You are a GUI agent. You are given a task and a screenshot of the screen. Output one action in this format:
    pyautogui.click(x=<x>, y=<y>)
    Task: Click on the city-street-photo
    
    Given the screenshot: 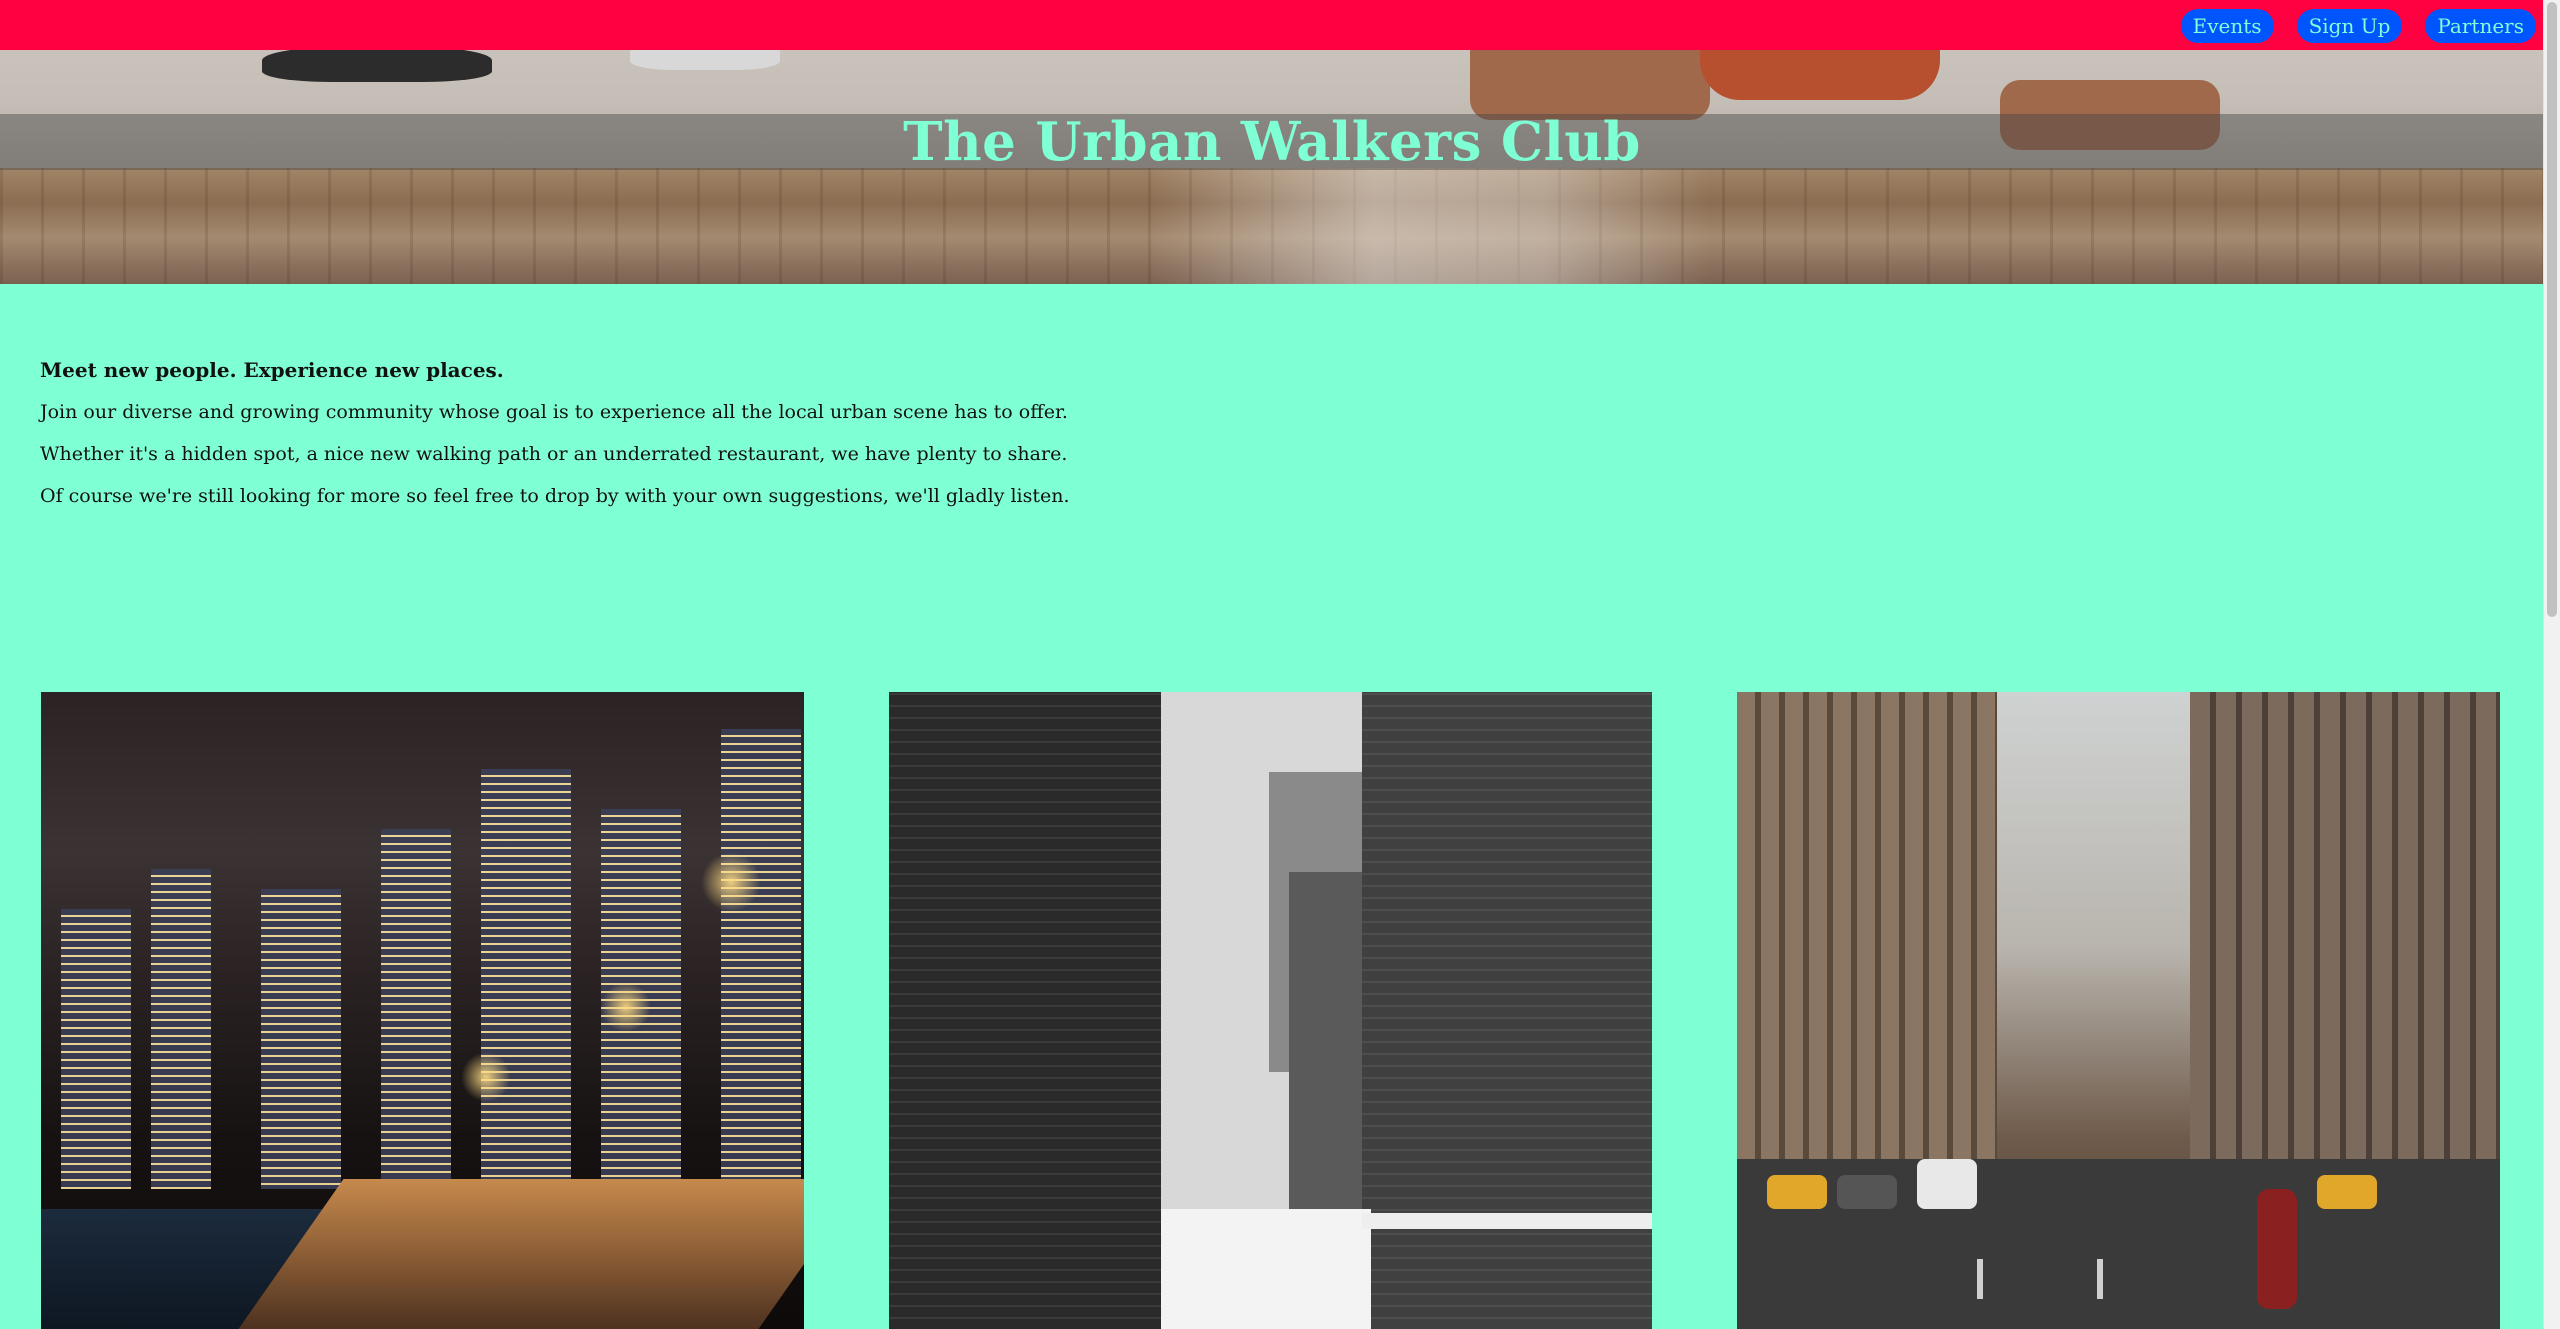 What is the action you would take?
    pyautogui.click(x=2118, y=1010)
    